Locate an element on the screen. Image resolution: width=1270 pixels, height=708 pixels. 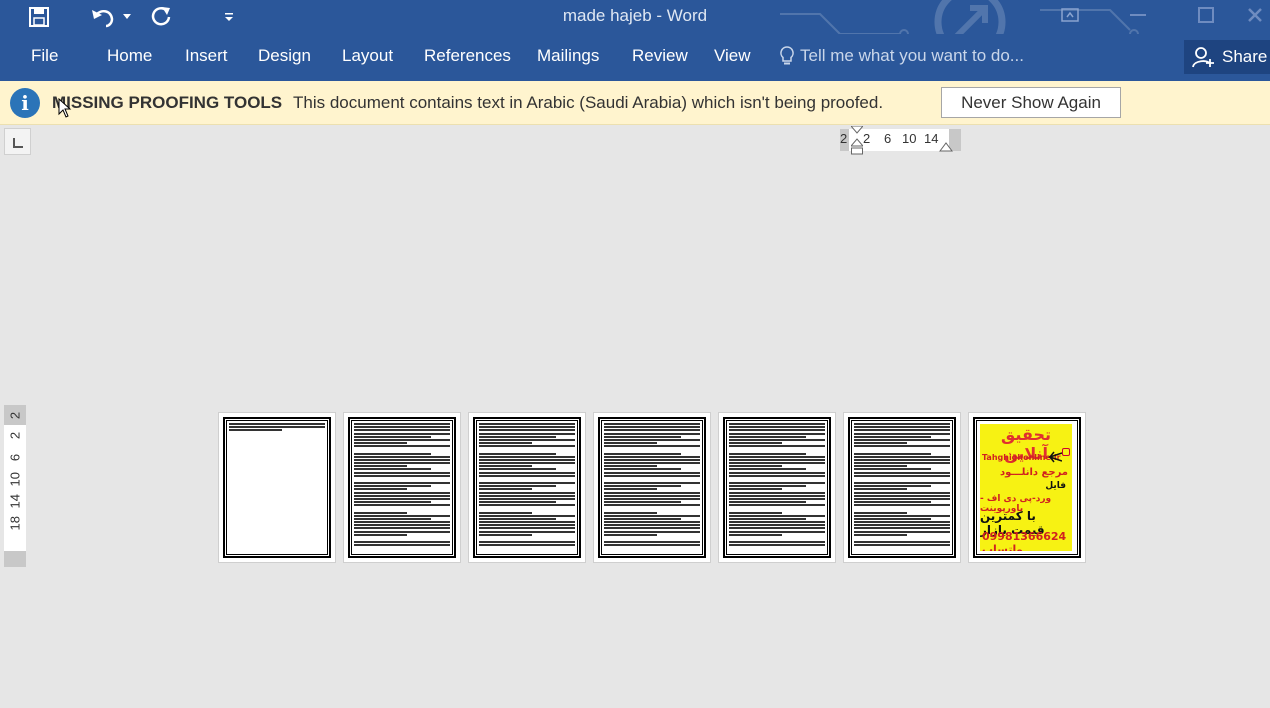
minimize-icon is located at coordinates (1138, 15).